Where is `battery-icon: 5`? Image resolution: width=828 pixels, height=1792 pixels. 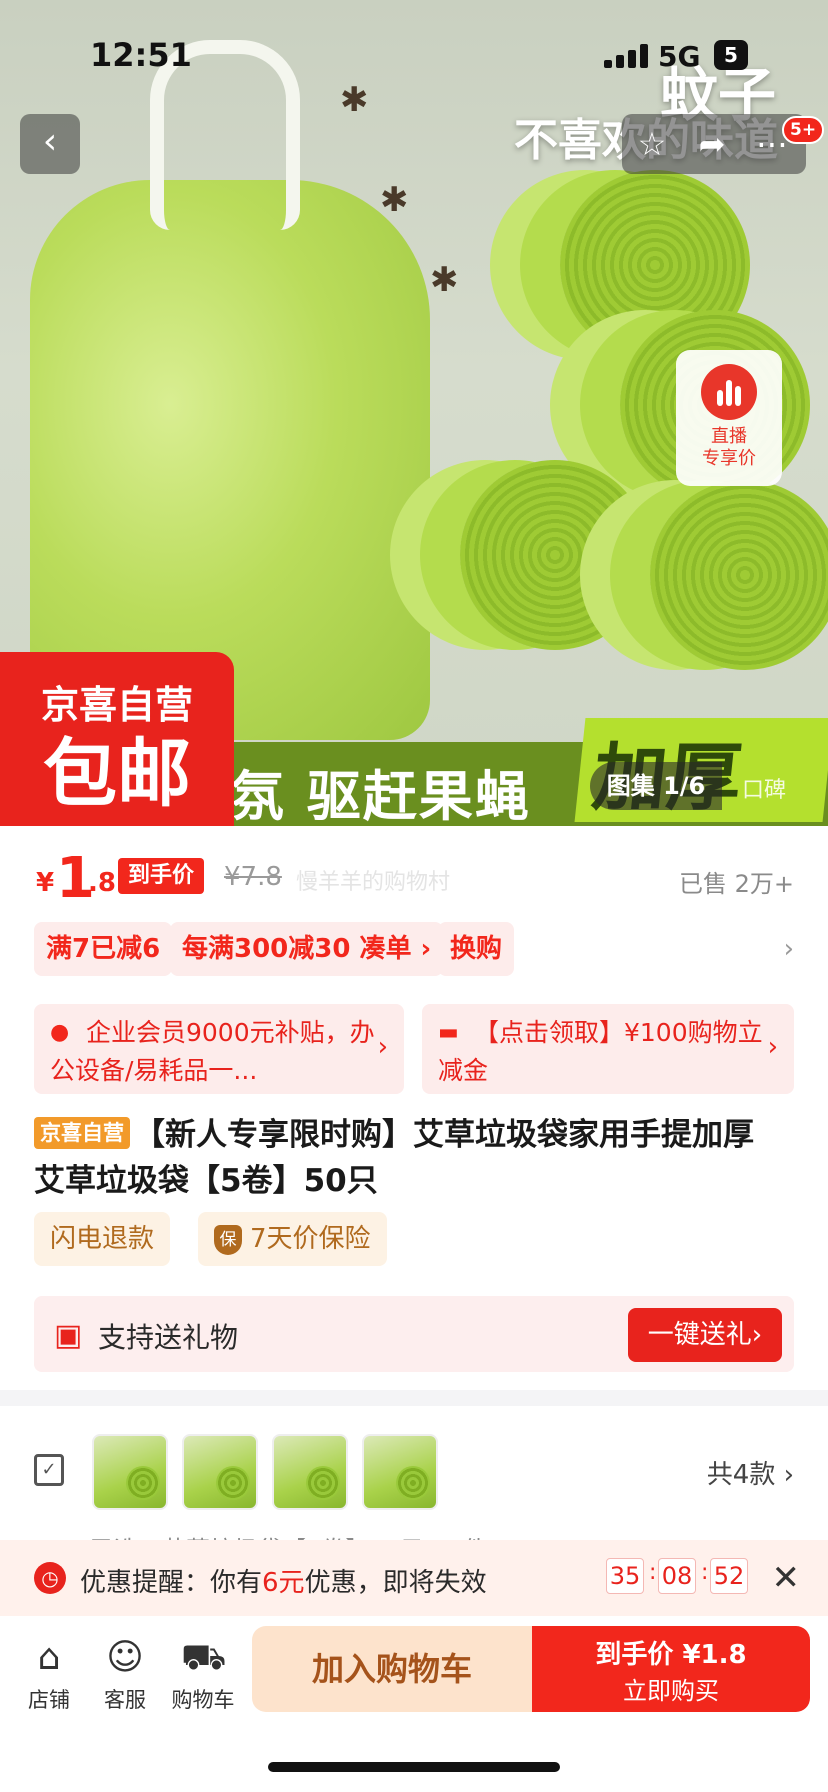
battery-icon: 5 is located at coordinates (731, 55).